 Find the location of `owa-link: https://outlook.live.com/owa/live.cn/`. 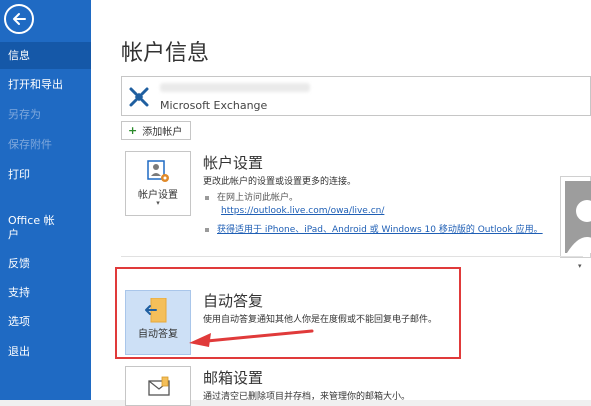

owa-link: https://outlook.live.com/owa/live.cn/ is located at coordinates (302, 211).